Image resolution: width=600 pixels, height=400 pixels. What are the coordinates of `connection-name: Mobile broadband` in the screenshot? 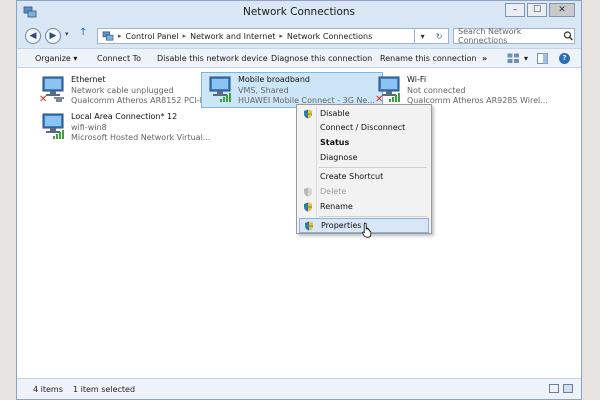 It's located at (274, 79).